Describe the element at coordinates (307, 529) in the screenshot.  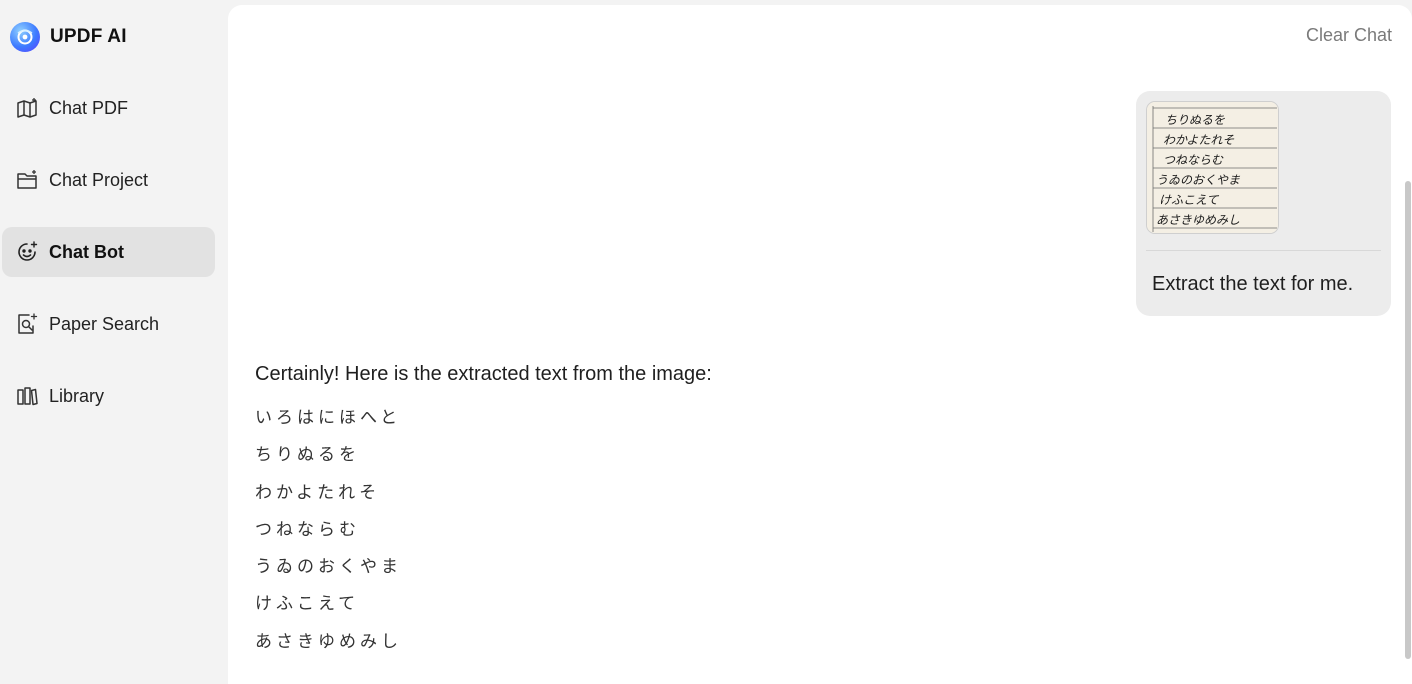
I see `extracted-line: つねならむ` at that location.